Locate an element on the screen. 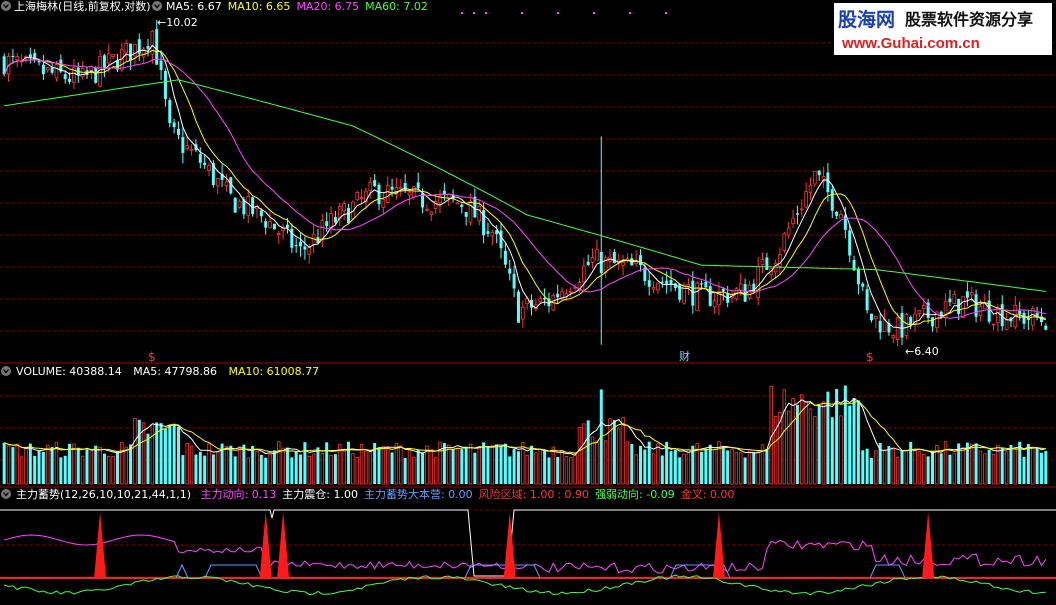 The width and height of the screenshot is (1056, 605). watermark-brand: 股海网 is located at coordinates (866, 19).